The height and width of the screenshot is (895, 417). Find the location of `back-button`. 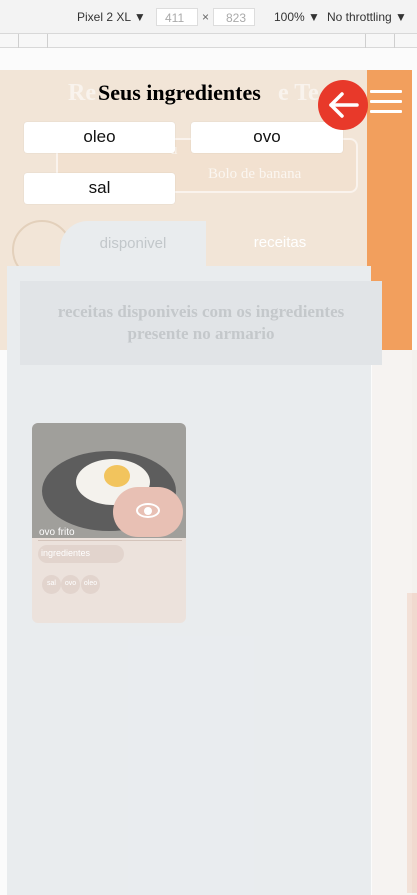

back-button is located at coordinates (343, 105).